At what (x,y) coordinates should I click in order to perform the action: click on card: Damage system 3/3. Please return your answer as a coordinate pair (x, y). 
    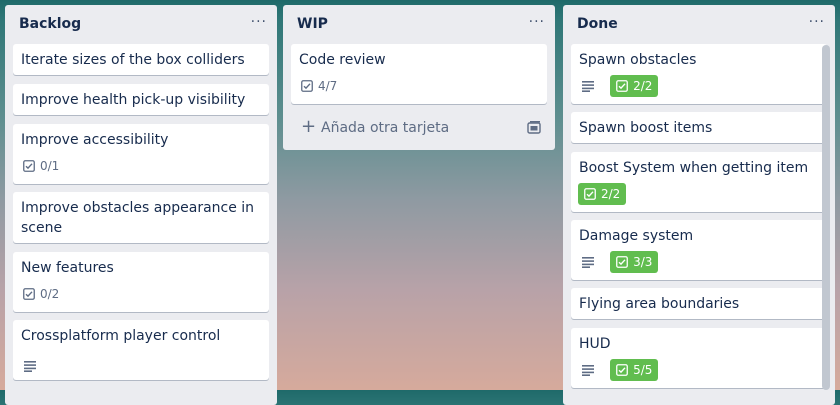
    Looking at the image, I should click on (699, 250).